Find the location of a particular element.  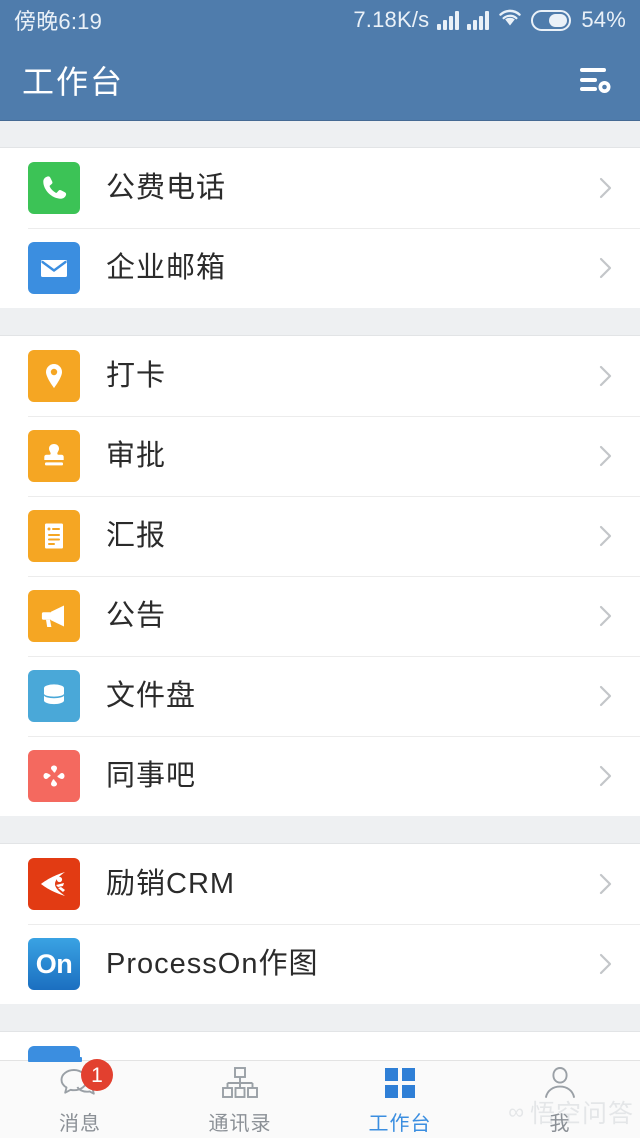

list-item: 公告 is located at coordinates (320, 616).